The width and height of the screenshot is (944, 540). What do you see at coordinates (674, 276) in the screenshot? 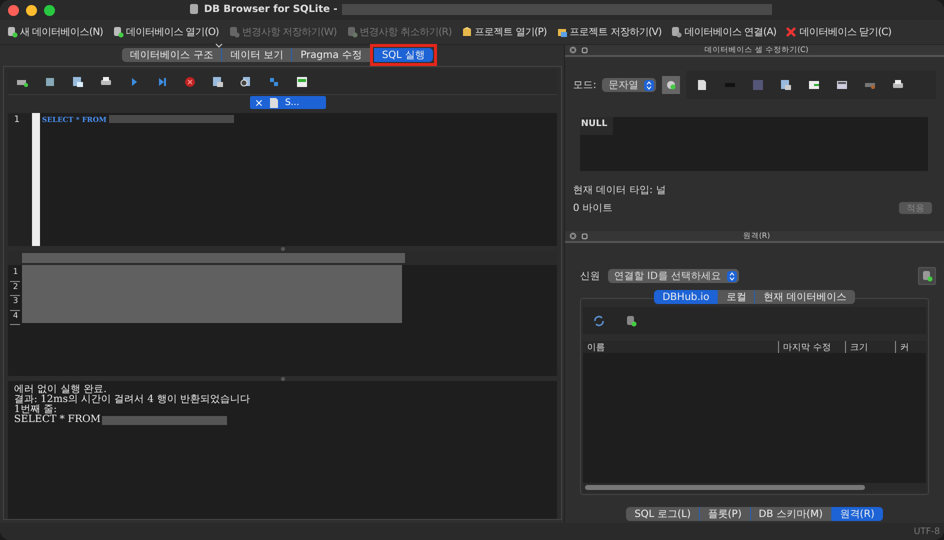
I see `identity-select: 연결할 ID를 선택하세요` at bounding box center [674, 276].